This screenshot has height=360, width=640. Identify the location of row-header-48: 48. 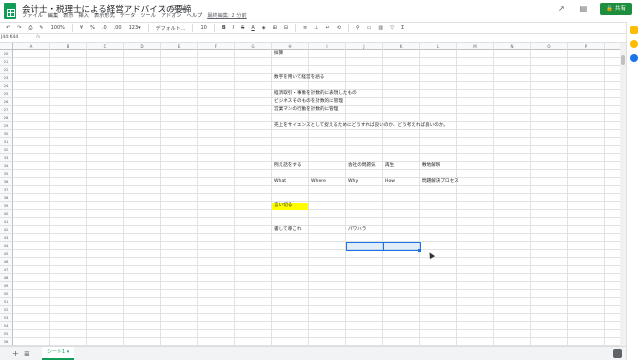
(6, 278).